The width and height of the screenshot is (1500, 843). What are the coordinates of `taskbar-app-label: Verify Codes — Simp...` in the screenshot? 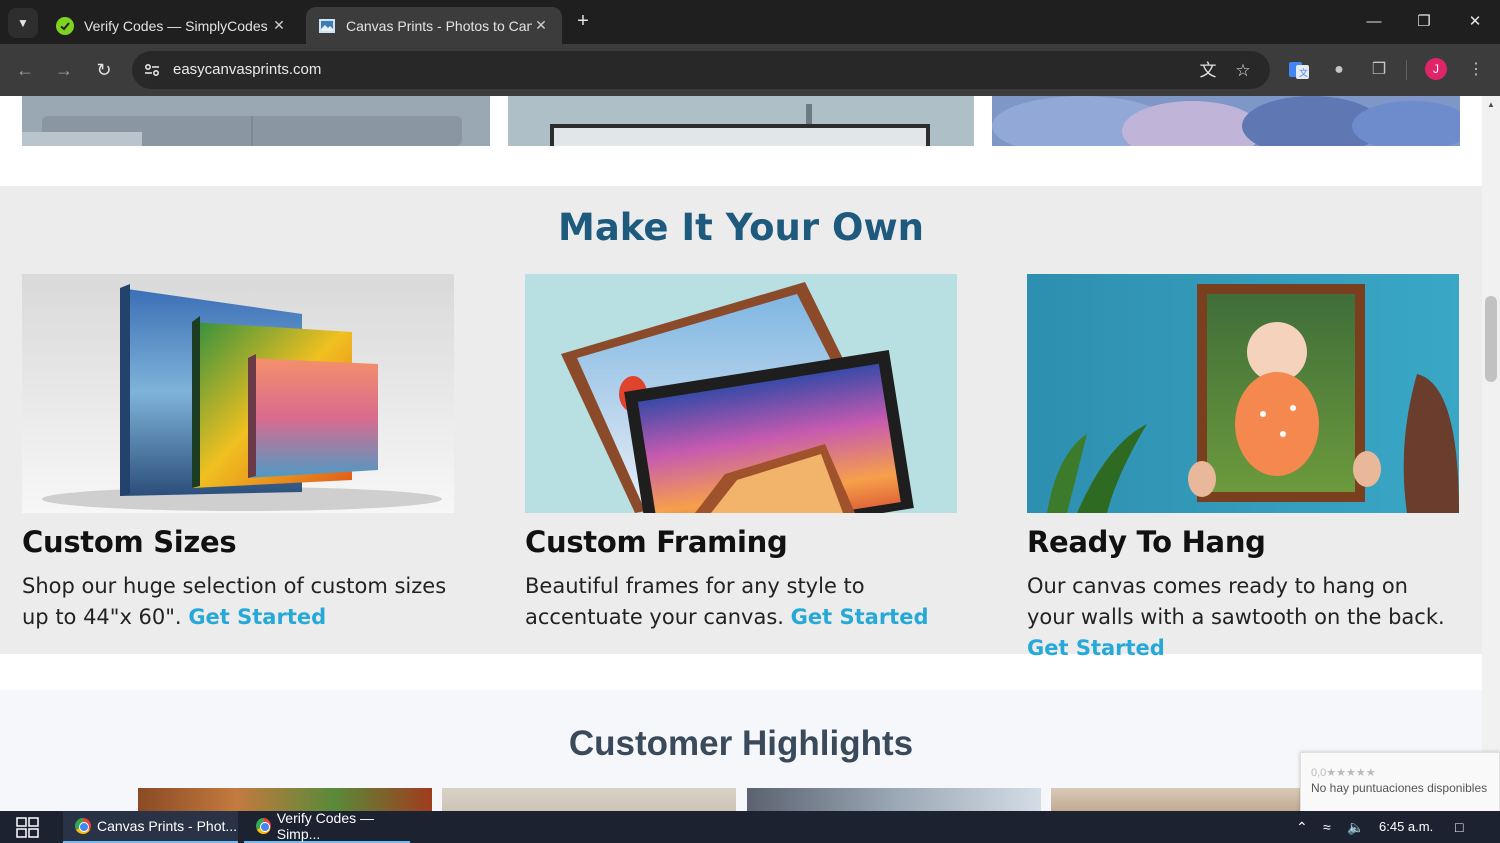 It's located at (325, 826).